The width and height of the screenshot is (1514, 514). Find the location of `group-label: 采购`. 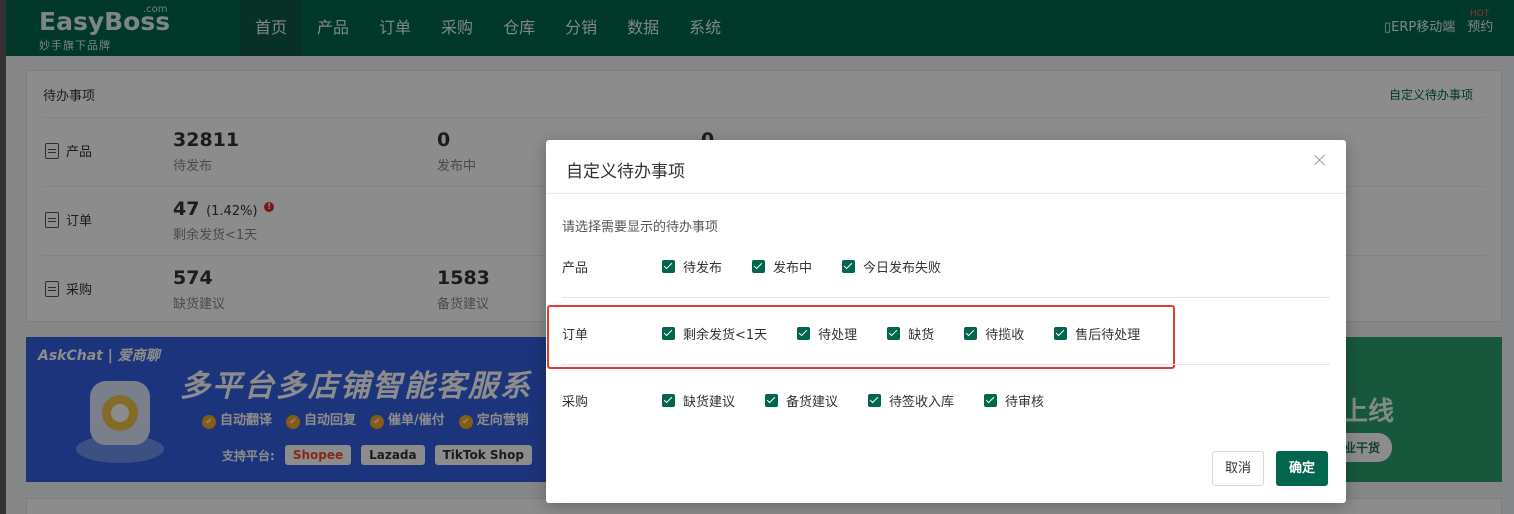

group-label: 采购 is located at coordinates (575, 402).